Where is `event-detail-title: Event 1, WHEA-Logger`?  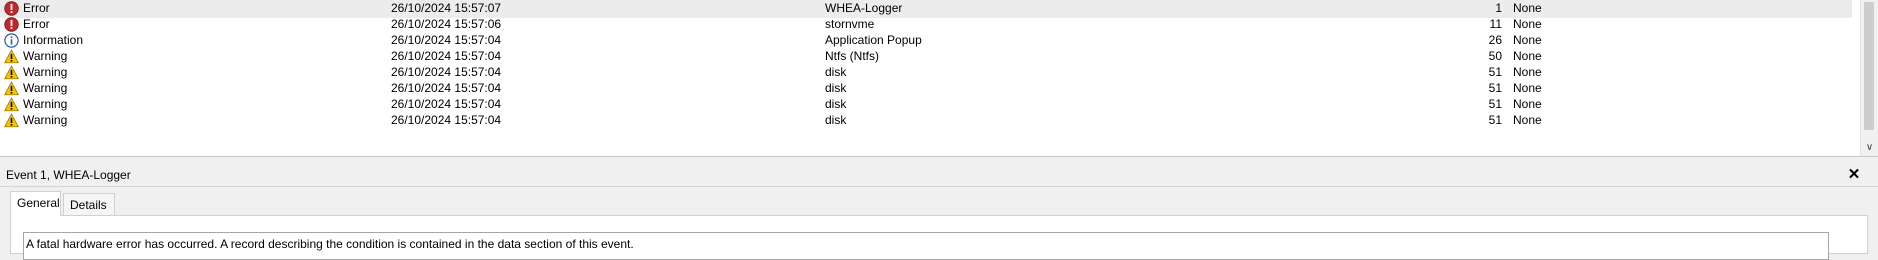
event-detail-title: Event 1, WHEA-Logger is located at coordinates (68, 175).